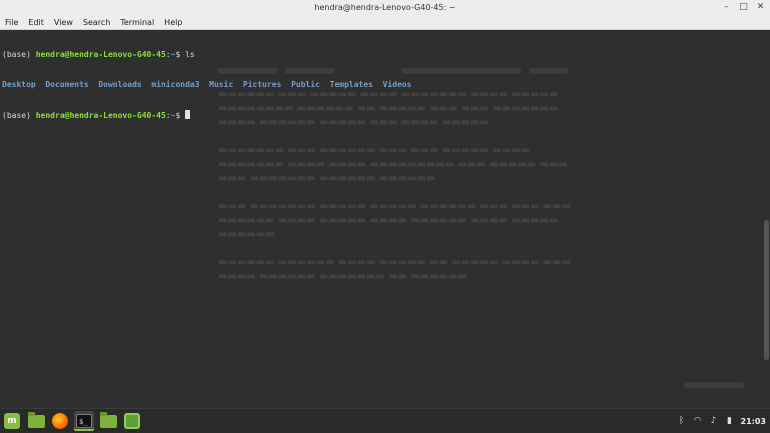 This screenshot has height=433, width=770. What do you see at coordinates (207, 55) in the screenshot?
I see `terminal-line-1: (base) hendra@hendra-Lenovo-G40-45:~$ ls` at bounding box center [207, 55].